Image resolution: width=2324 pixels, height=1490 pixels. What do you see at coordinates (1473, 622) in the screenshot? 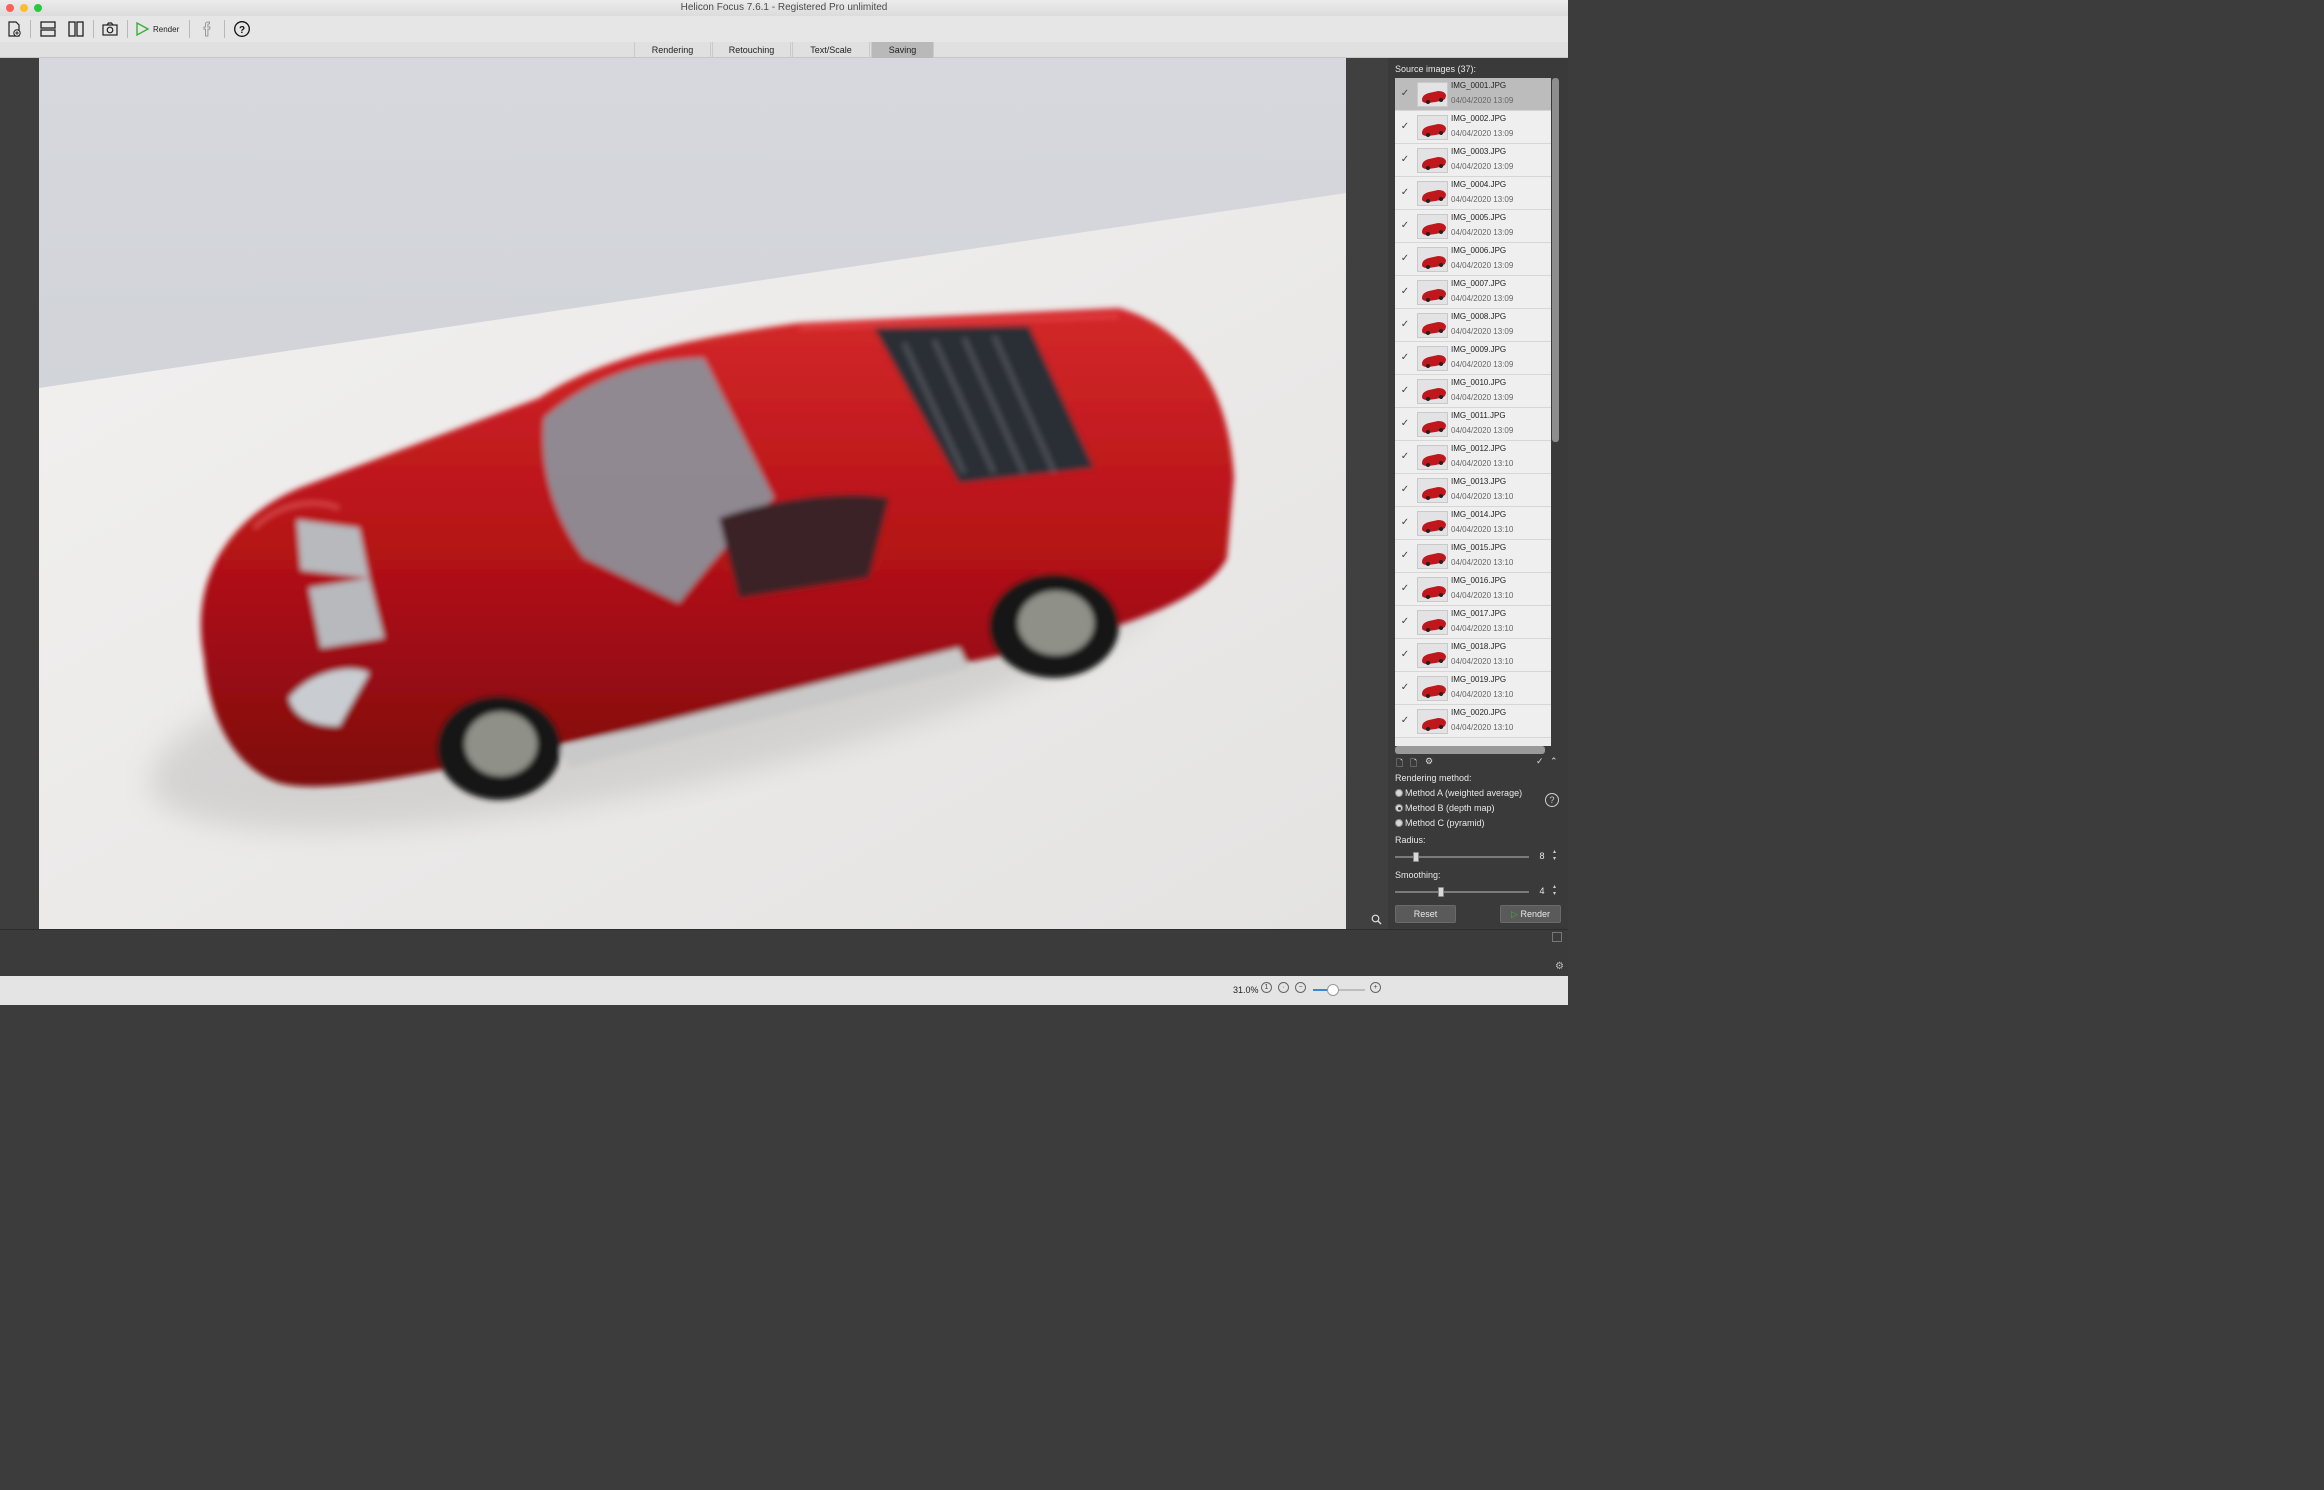
I see `file-row: ✓ IMG_0017.JPG 04/04/2020 13:10` at bounding box center [1473, 622].